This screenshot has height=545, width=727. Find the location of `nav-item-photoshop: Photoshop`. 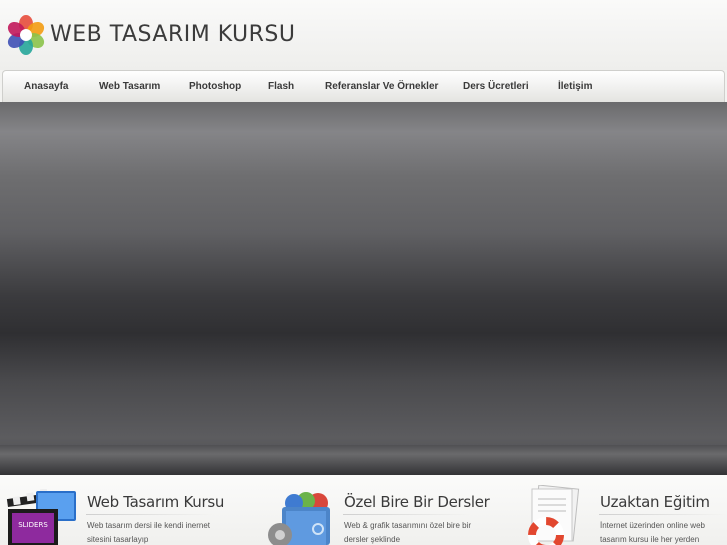

nav-item-photoshop: Photoshop is located at coordinates (215, 86).